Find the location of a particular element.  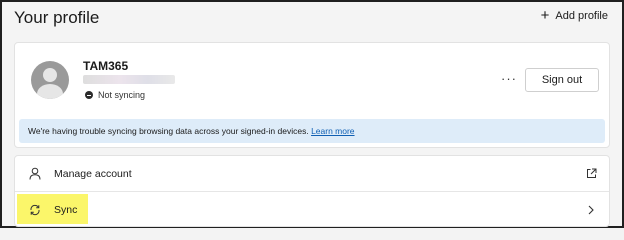

sync-status: Not syncing is located at coordinates (115, 95).